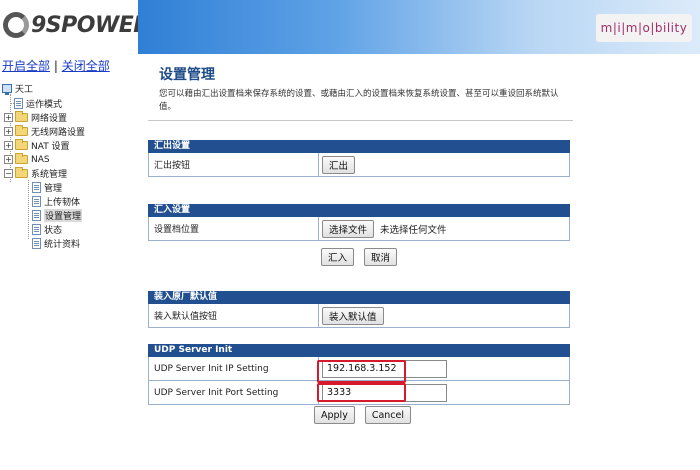  Describe the element at coordinates (234, 368) in the screenshot. I see `udp-ip-label: UDP Server Init IP Setting` at that location.